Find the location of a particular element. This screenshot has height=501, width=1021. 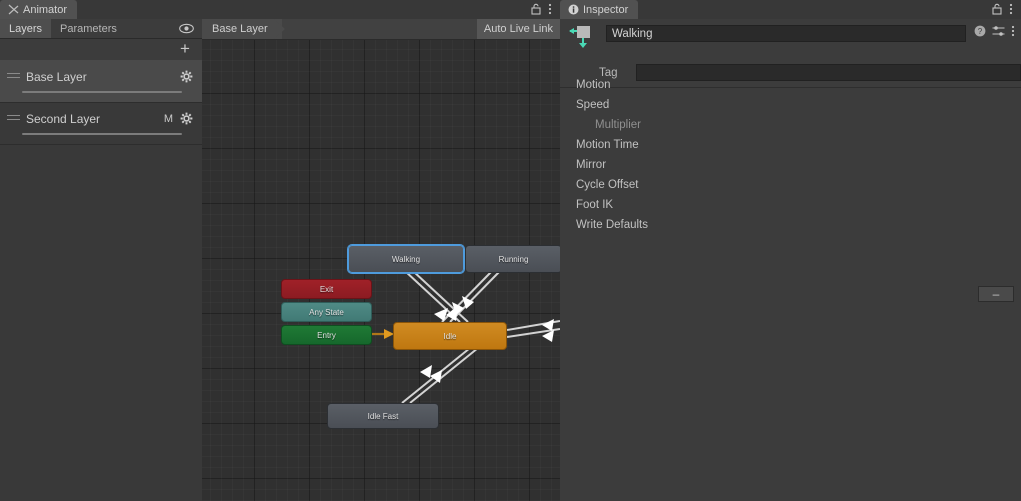

subtab-layers: Layers is located at coordinates (26, 28).